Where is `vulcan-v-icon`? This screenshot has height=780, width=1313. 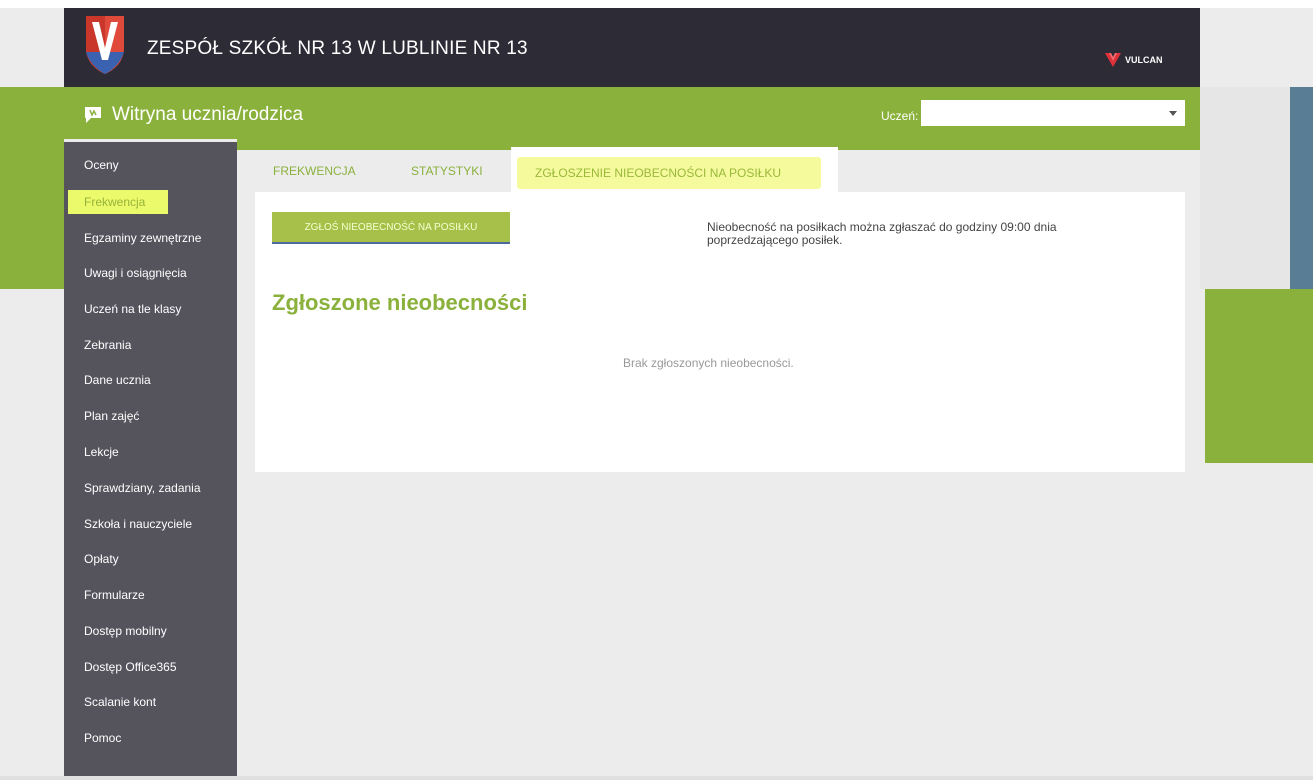
vulcan-v-icon is located at coordinates (1113, 60).